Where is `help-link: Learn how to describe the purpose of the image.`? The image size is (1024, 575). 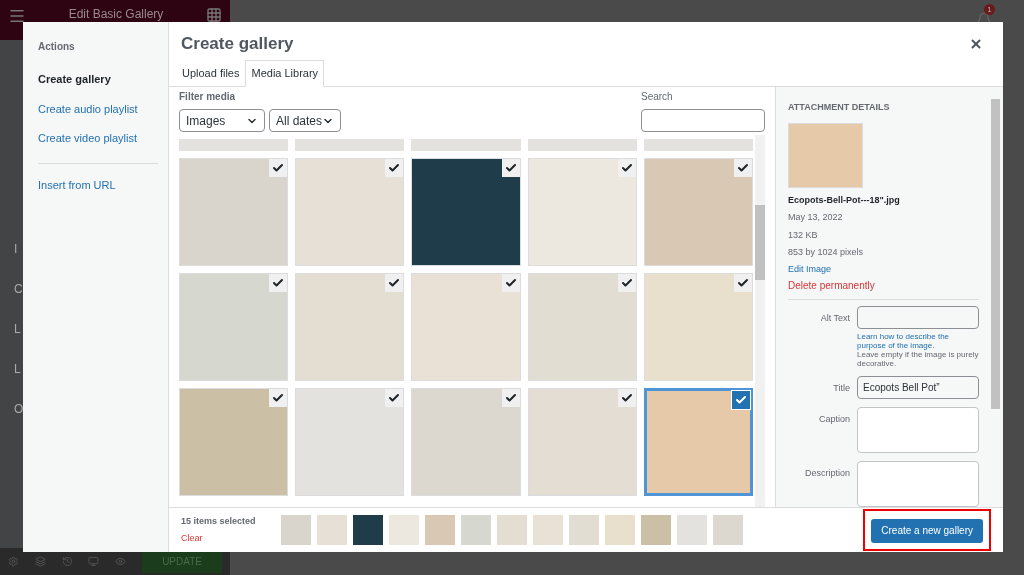 help-link: Learn how to describe the purpose of the image. is located at coordinates (918, 341).